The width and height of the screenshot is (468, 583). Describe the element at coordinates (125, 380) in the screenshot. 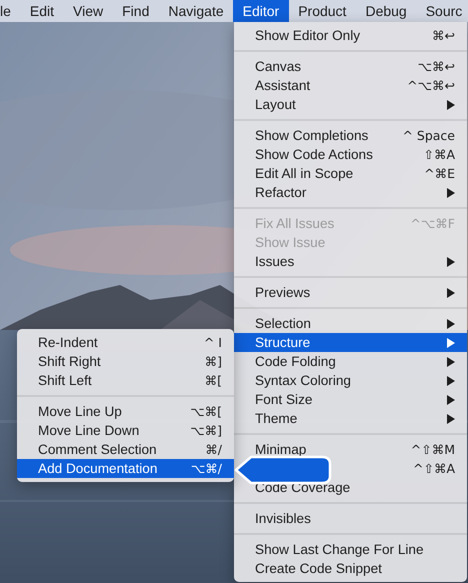

I see `menu-item: Shift Left ⌘[` at that location.